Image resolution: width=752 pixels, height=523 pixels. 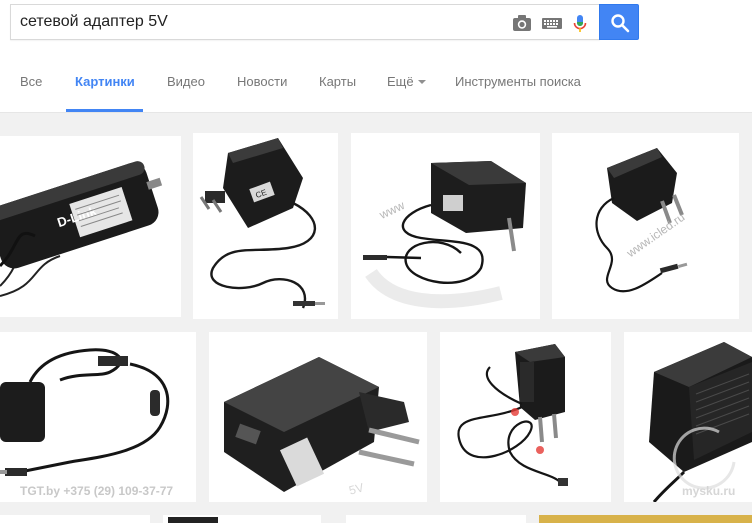 I want to click on top-bar, so click(x=376, y=26).